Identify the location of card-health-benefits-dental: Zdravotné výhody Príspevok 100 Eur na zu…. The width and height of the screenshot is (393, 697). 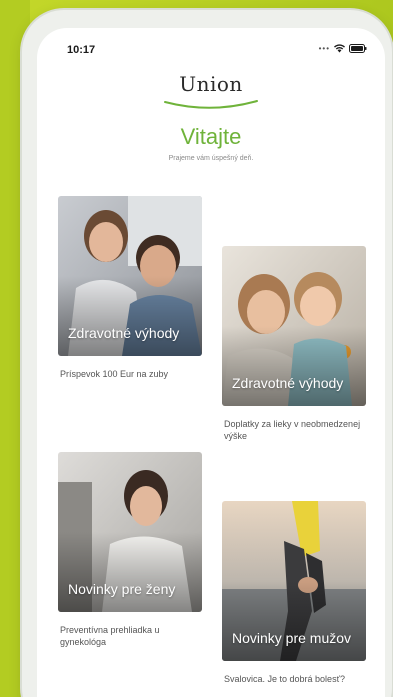
(130, 288).